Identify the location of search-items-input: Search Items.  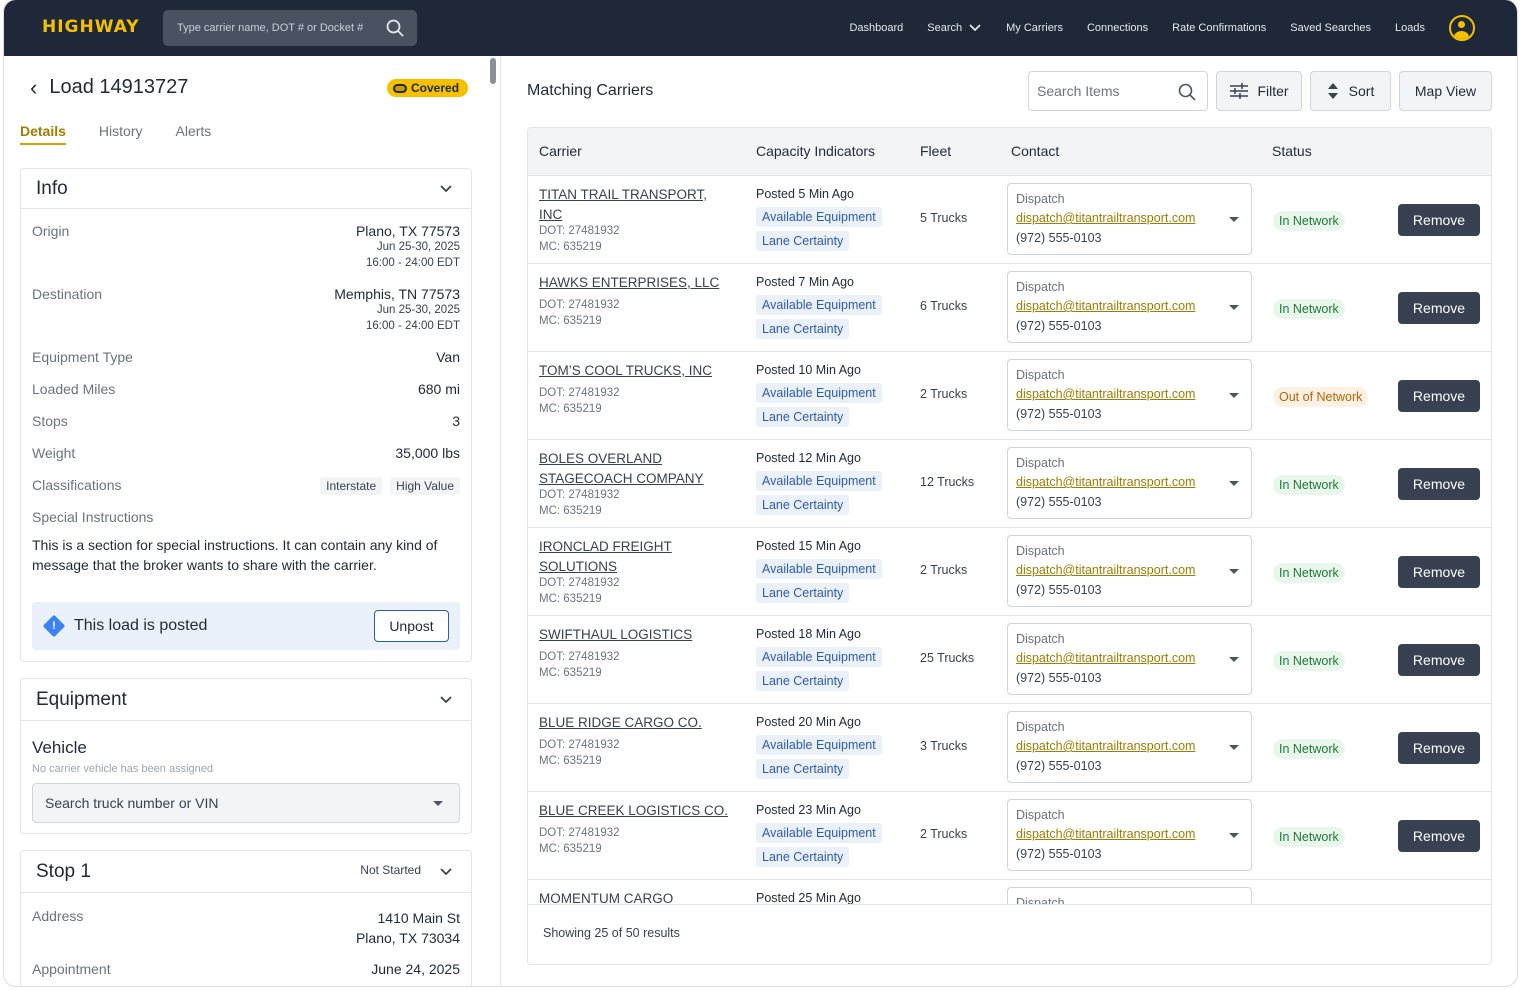
(1118, 91).